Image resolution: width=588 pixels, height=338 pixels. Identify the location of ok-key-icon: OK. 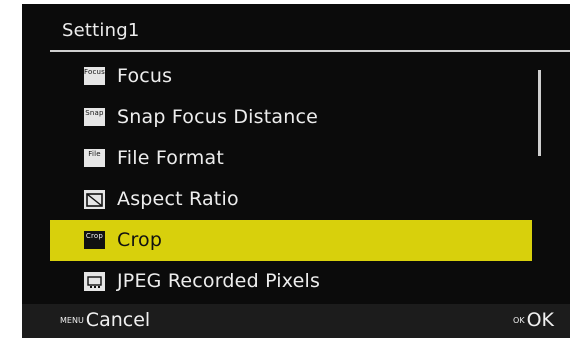
(519, 320).